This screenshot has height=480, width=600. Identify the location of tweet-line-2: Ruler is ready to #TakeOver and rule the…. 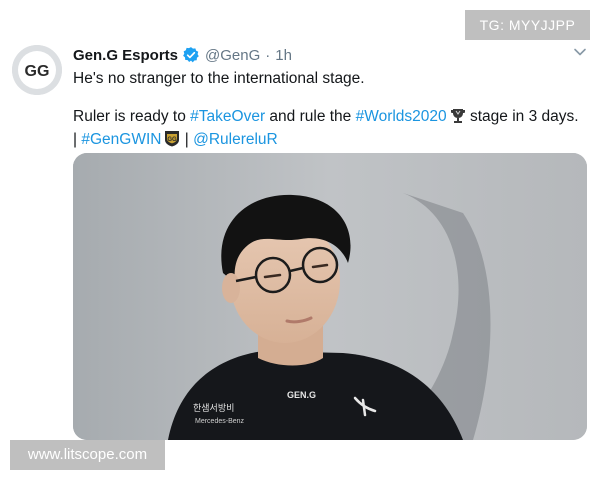
(328, 128).